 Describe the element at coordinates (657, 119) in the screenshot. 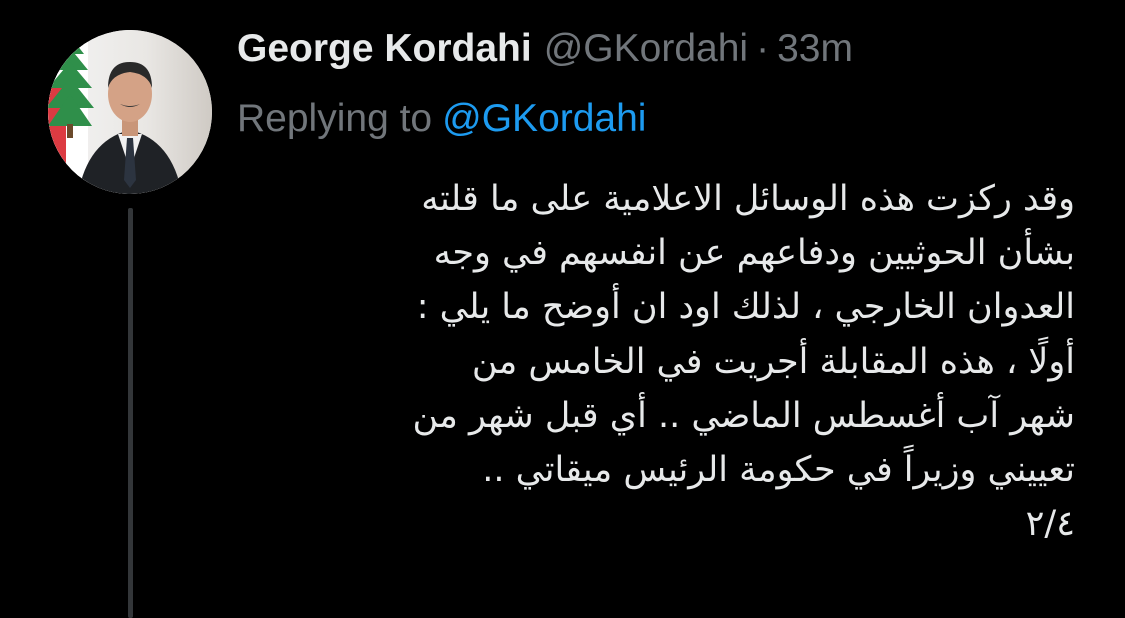

I see `replying-to: Replying to @GKordahi` at that location.